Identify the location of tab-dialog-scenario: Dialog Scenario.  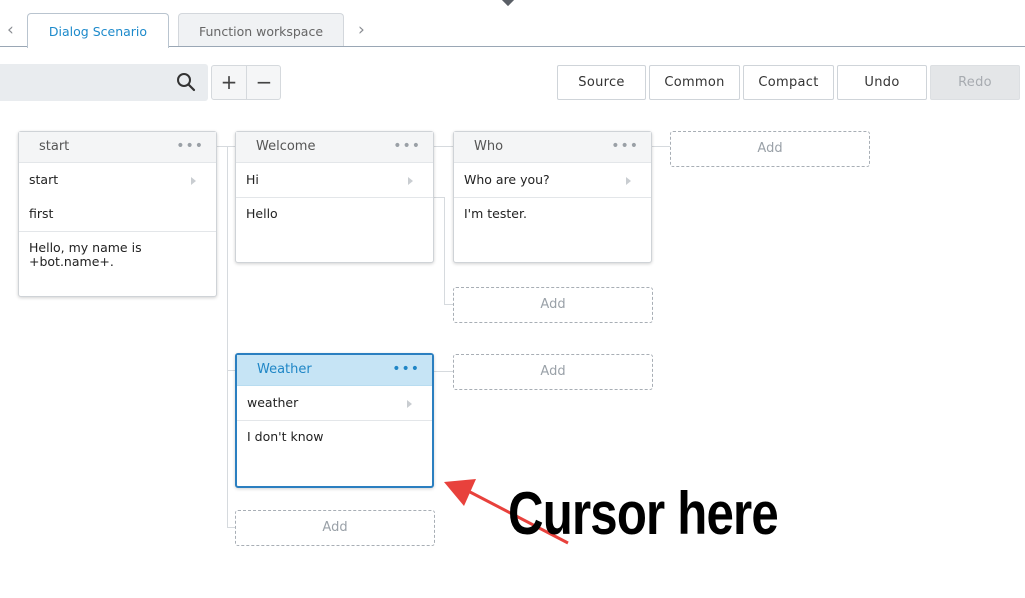
(98, 30).